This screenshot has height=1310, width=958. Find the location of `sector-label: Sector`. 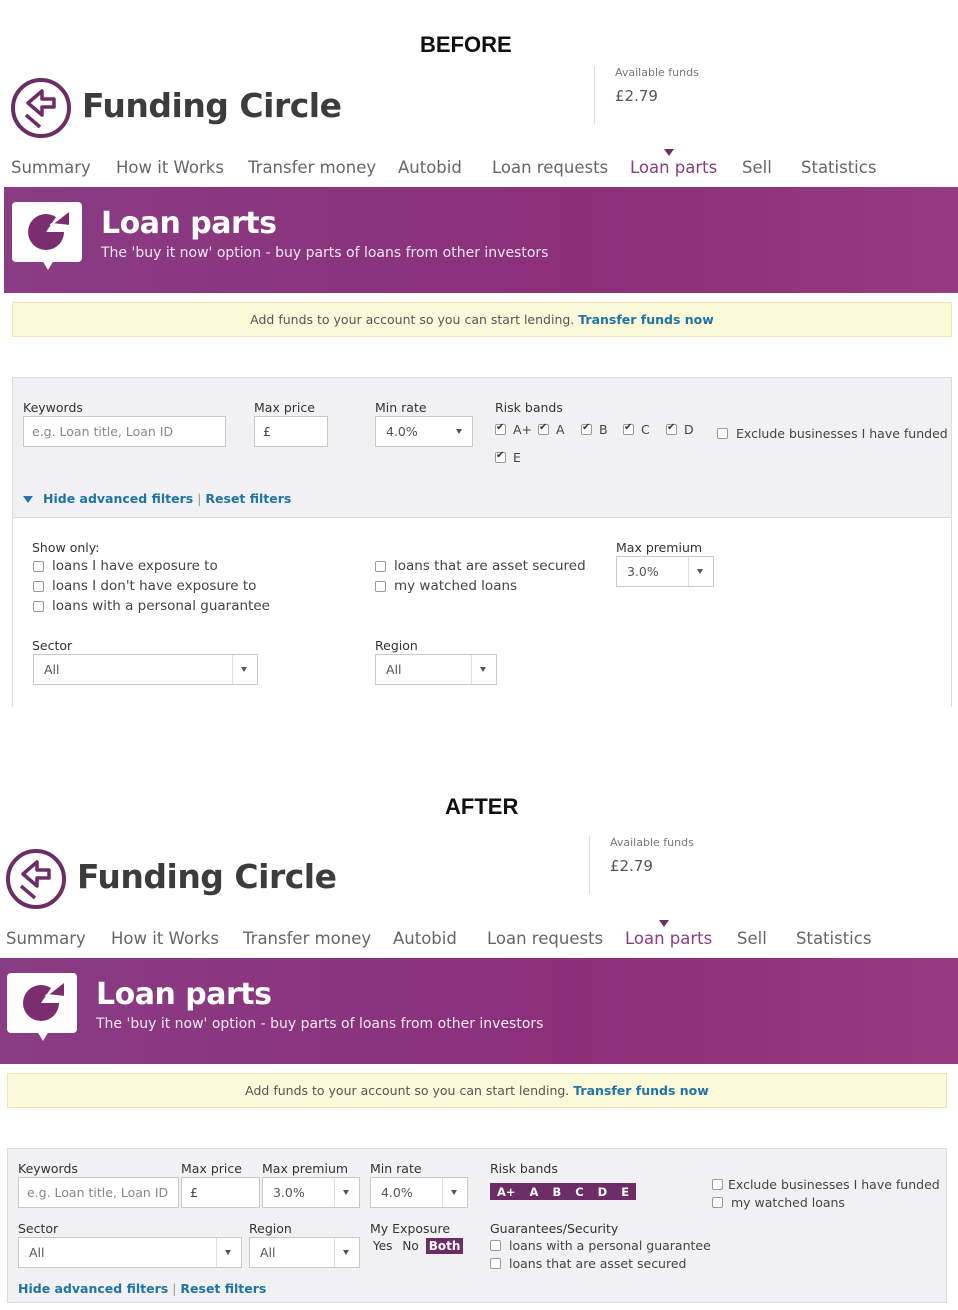

sector-label: Sector is located at coordinates (52, 645).